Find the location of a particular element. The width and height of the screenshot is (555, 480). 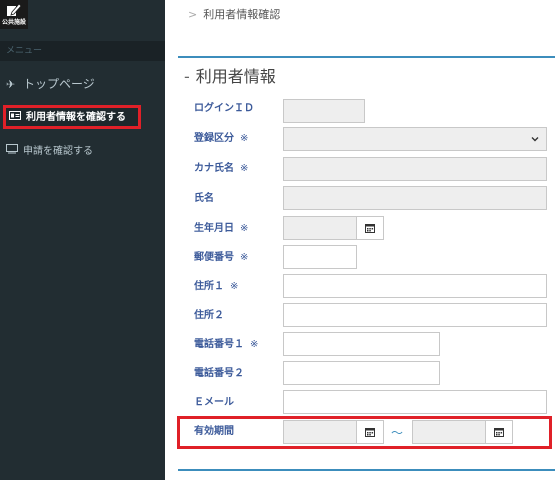

phone2-input is located at coordinates (361, 373).